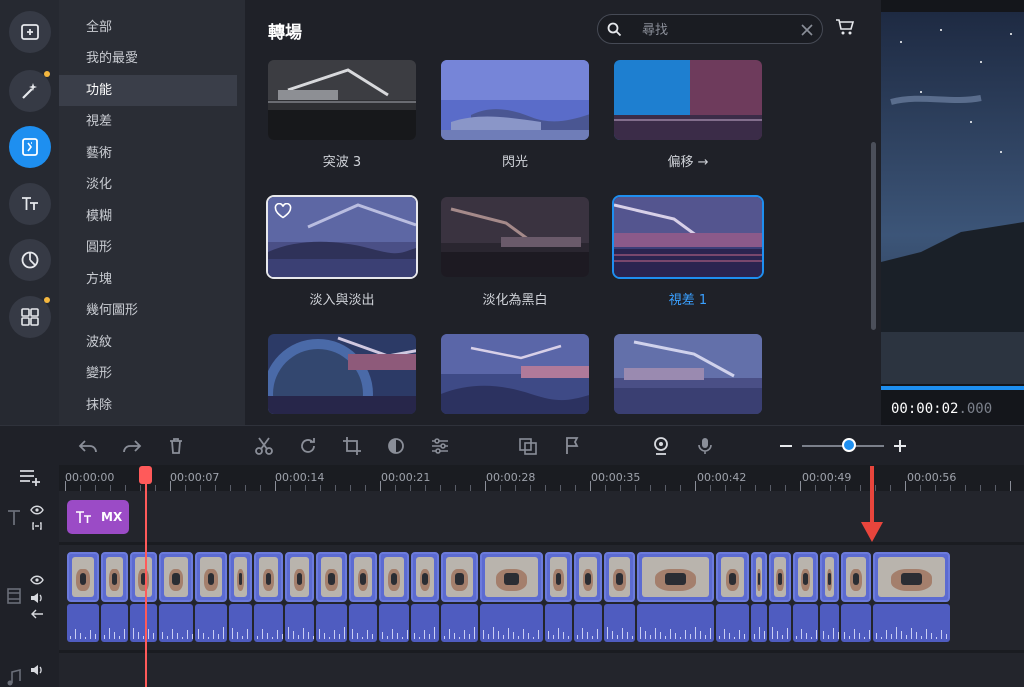 The height and width of the screenshot is (687, 1024). What do you see at coordinates (264, 446) in the screenshot?
I see `cut-icon` at bounding box center [264, 446].